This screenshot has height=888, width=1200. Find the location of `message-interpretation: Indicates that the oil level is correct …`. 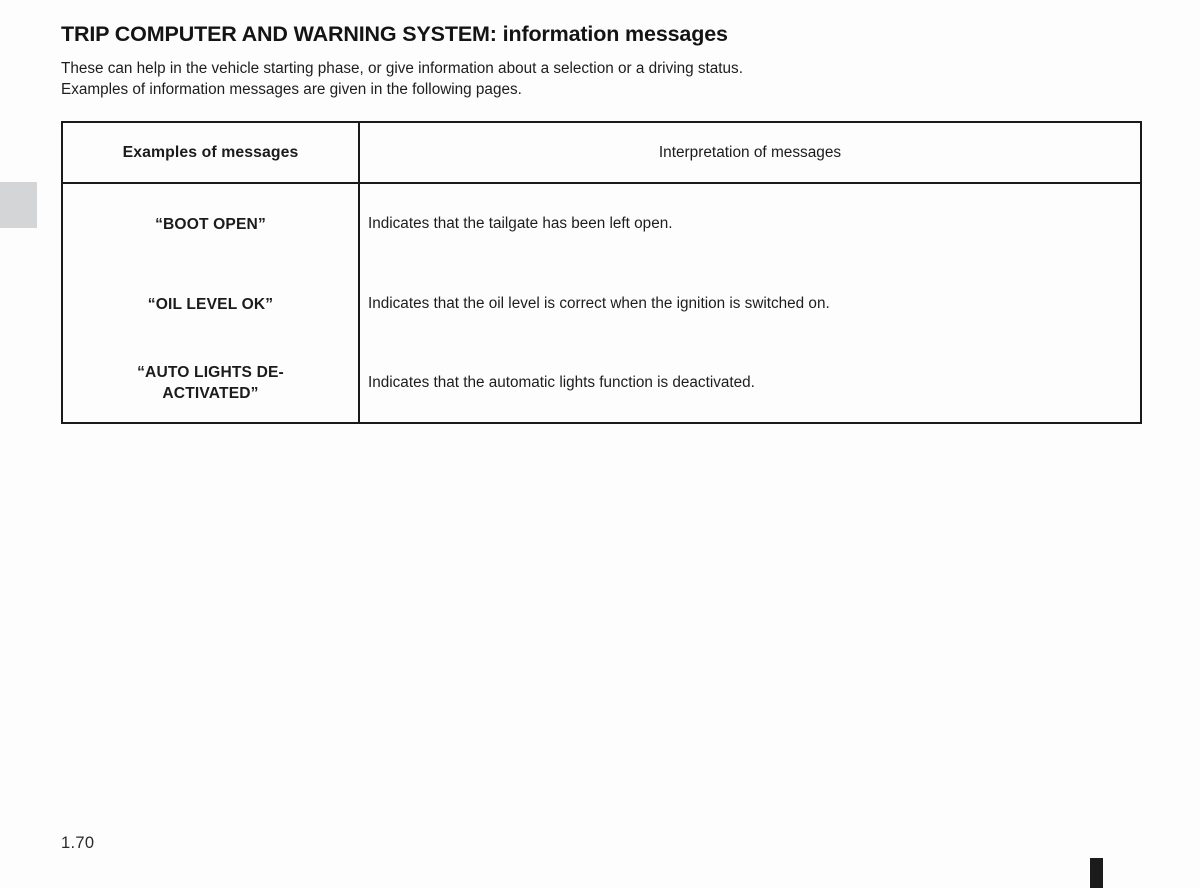

message-interpretation: Indicates that the oil level is correct … is located at coordinates (599, 303).